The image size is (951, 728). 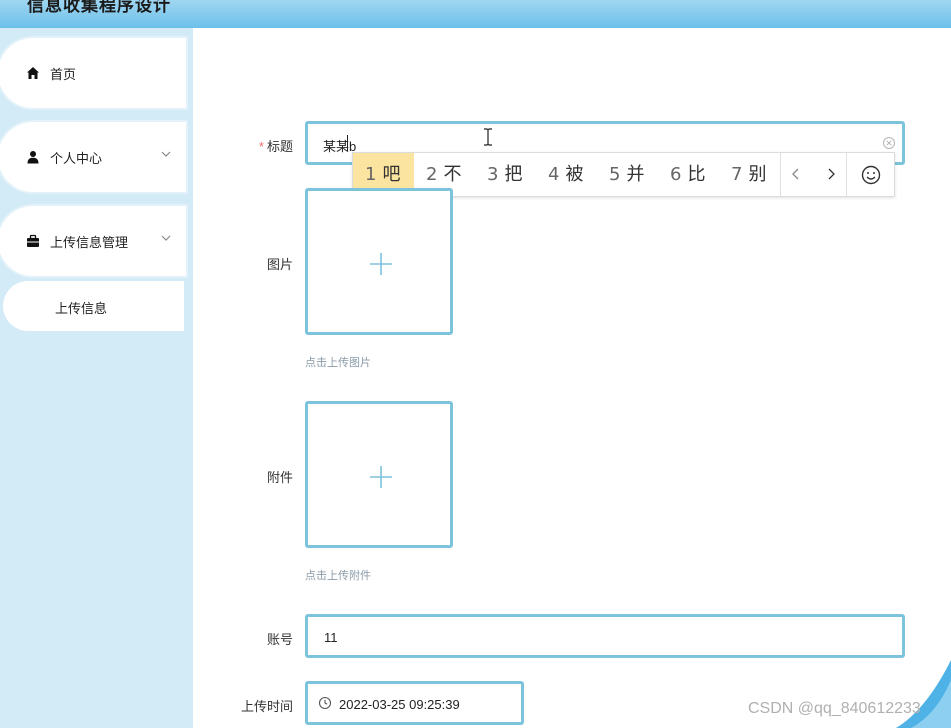 What do you see at coordinates (279, 264) in the screenshot?
I see `image-label: 图片` at bounding box center [279, 264].